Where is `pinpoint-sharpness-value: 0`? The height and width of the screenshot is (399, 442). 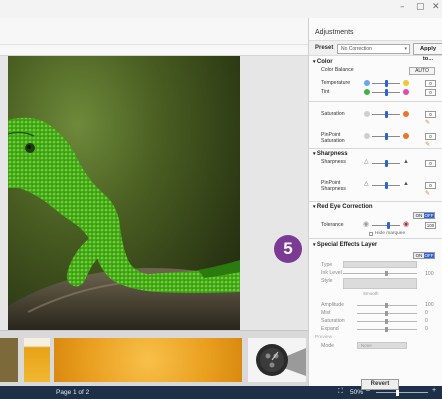 pinpoint-sharpness-value: 0 is located at coordinates (430, 185).